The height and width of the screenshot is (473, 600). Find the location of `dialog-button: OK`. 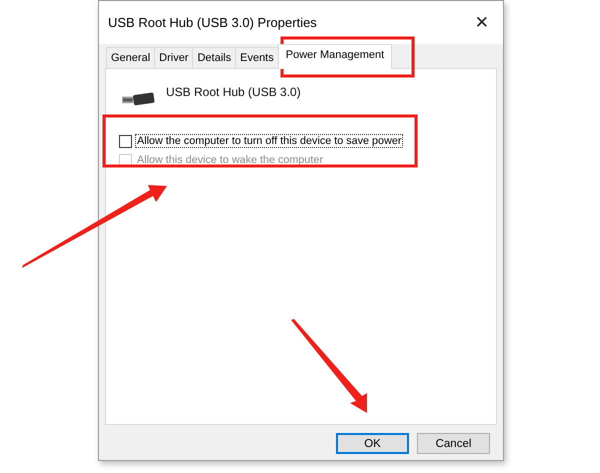

dialog-button: OK is located at coordinates (372, 443).